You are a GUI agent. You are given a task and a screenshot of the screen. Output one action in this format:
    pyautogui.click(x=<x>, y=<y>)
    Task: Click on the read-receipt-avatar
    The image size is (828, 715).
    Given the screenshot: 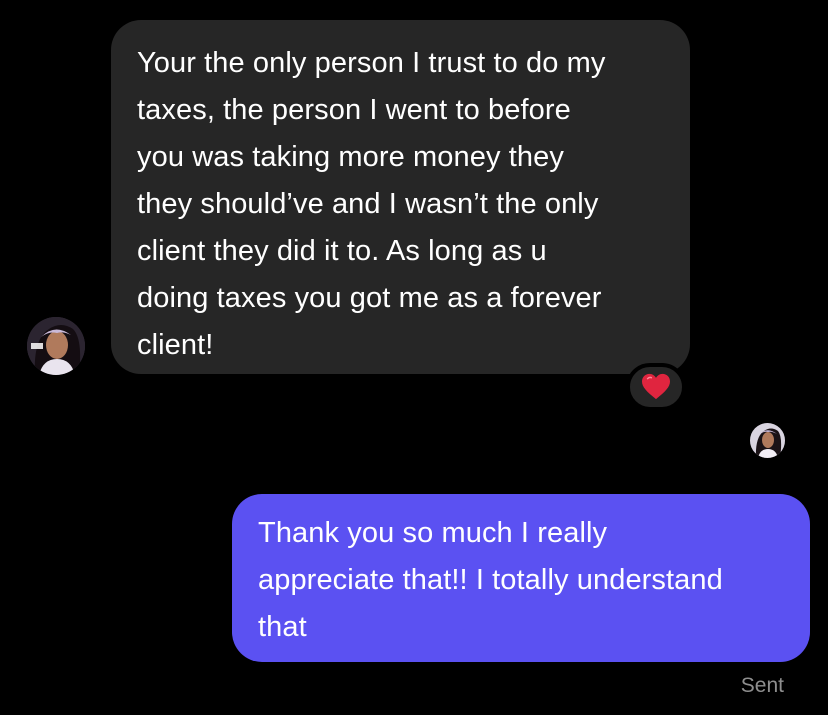 What is the action you would take?
    pyautogui.click(x=767, y=440)
    